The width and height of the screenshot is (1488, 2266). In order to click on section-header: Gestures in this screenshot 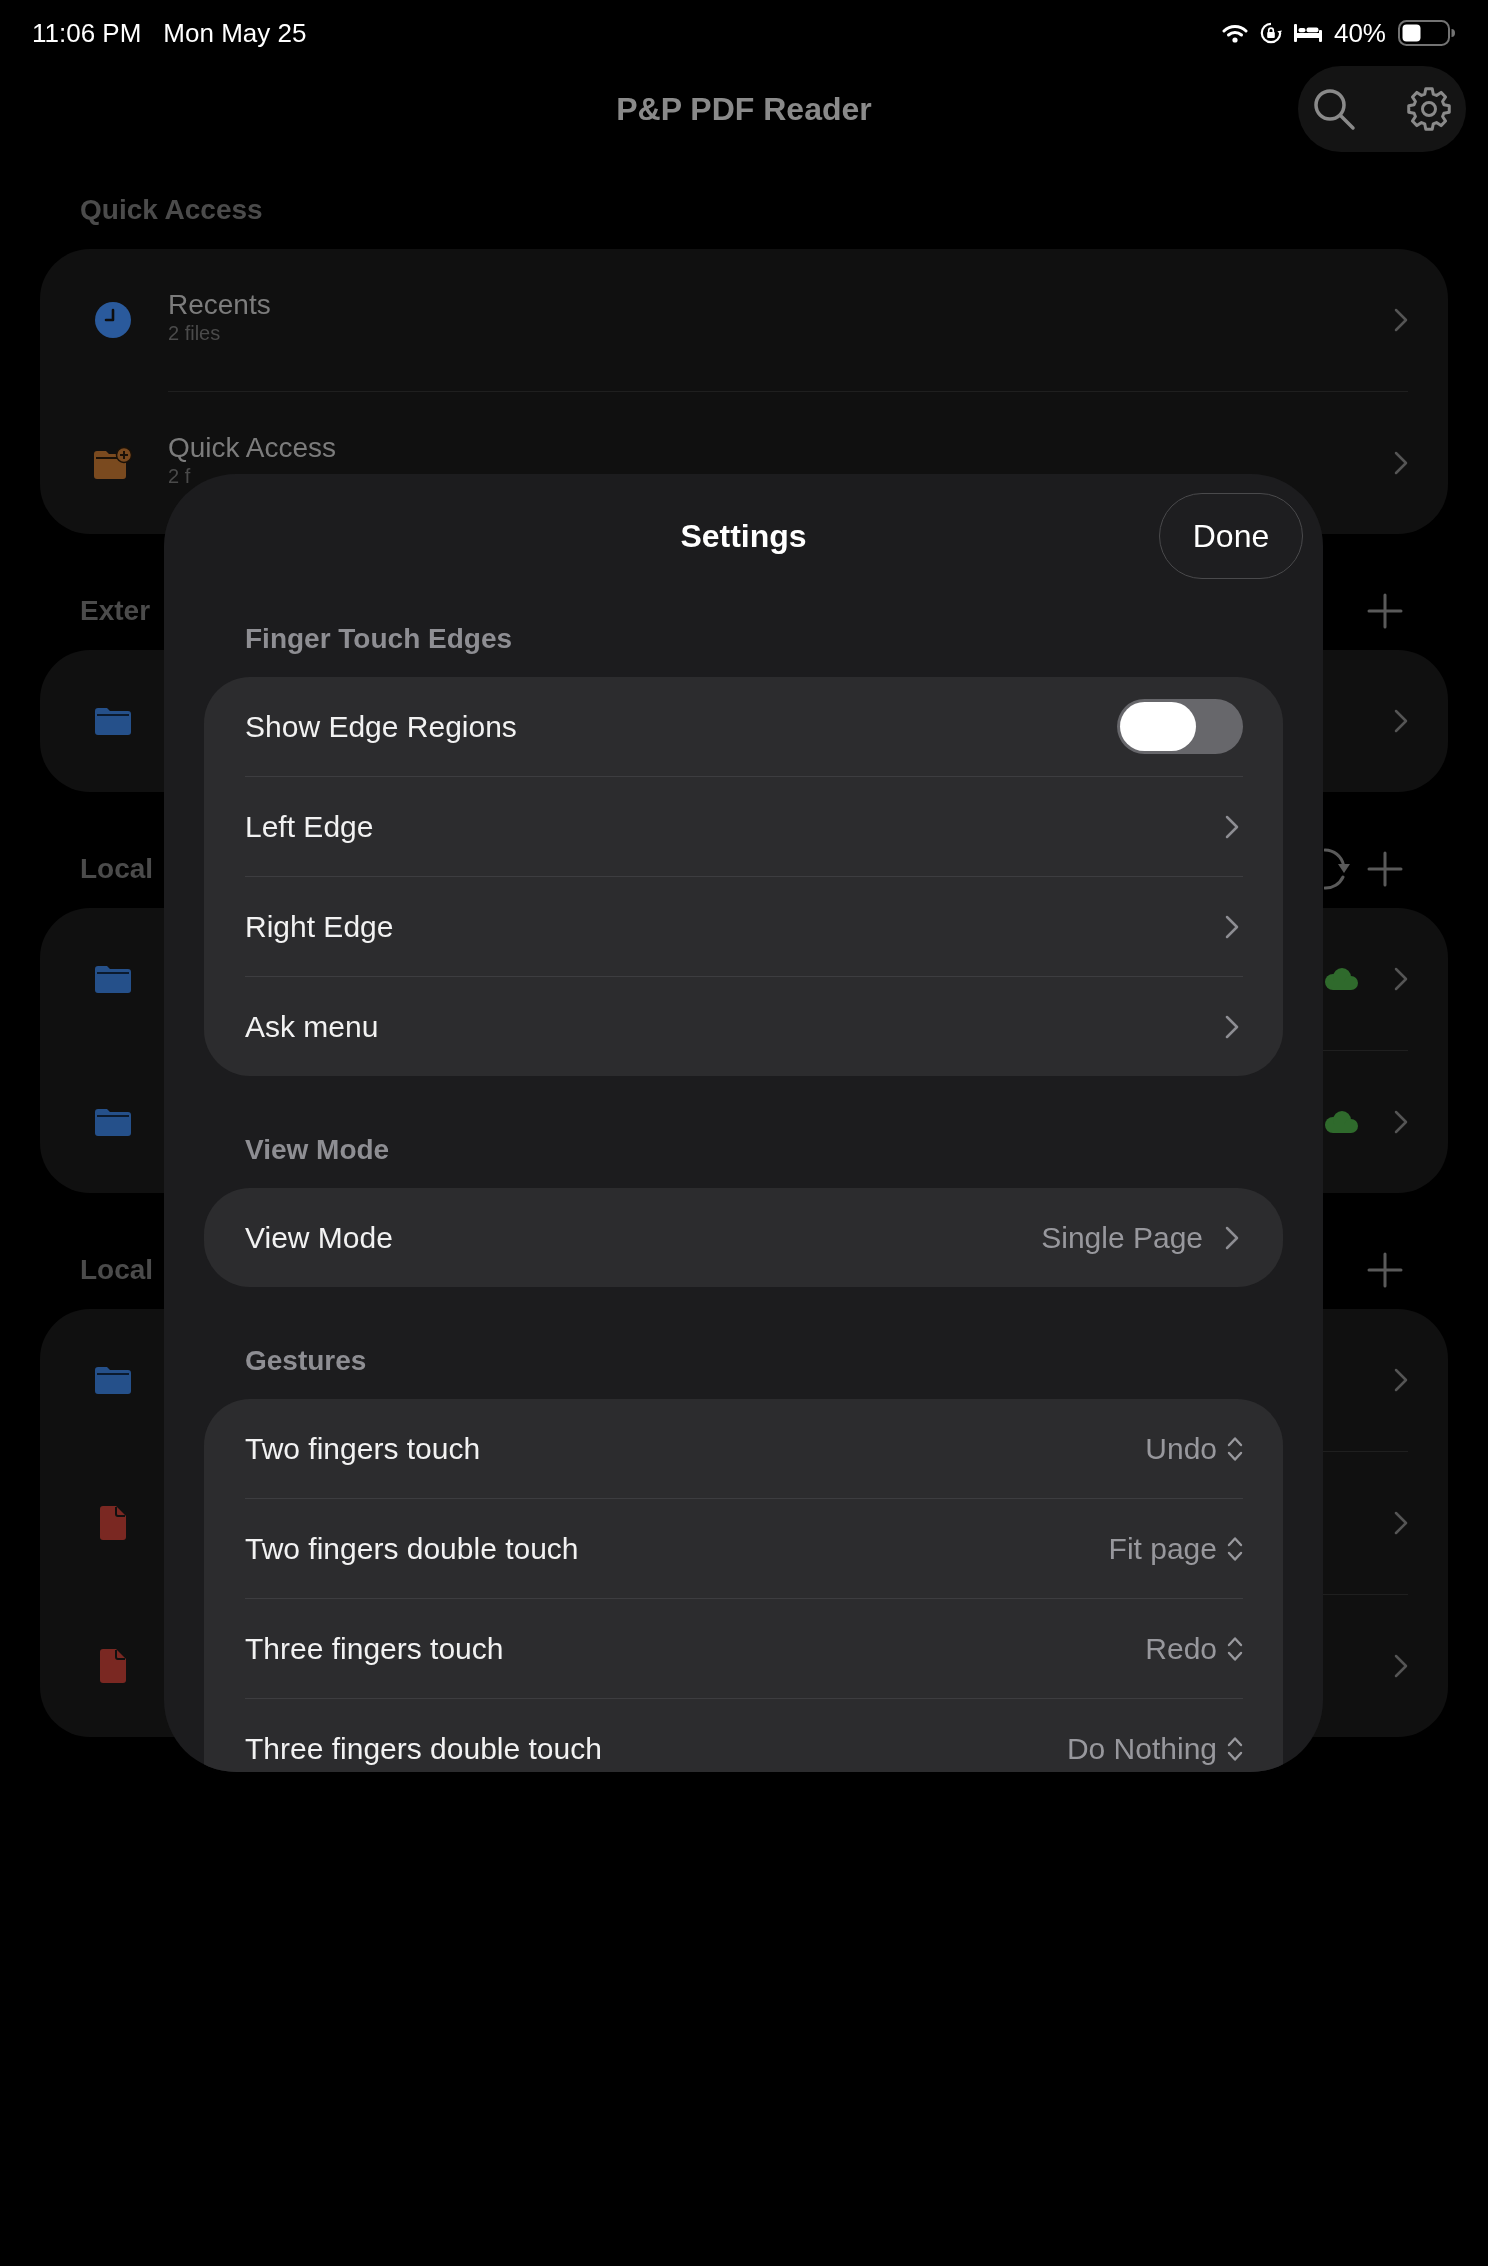, I will do `click(306, 1361)`.